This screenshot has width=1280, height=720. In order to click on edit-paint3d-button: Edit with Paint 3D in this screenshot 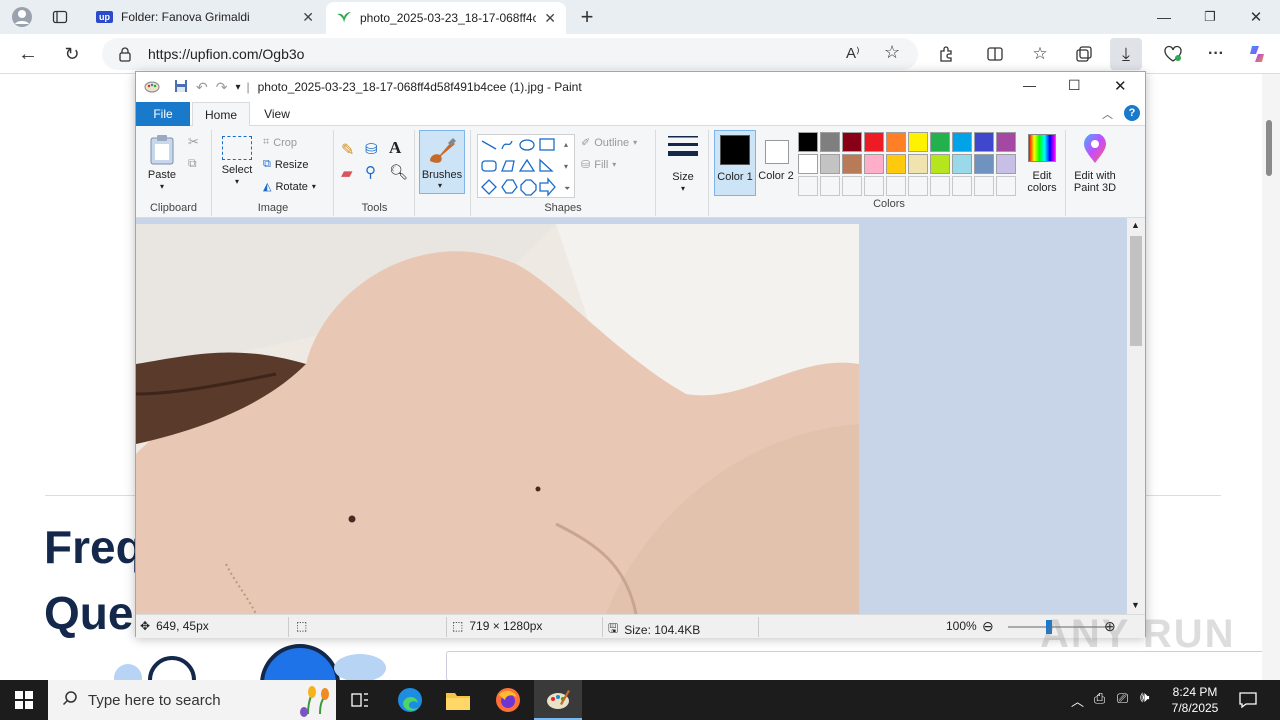, I will do `click(1095, 165)`.